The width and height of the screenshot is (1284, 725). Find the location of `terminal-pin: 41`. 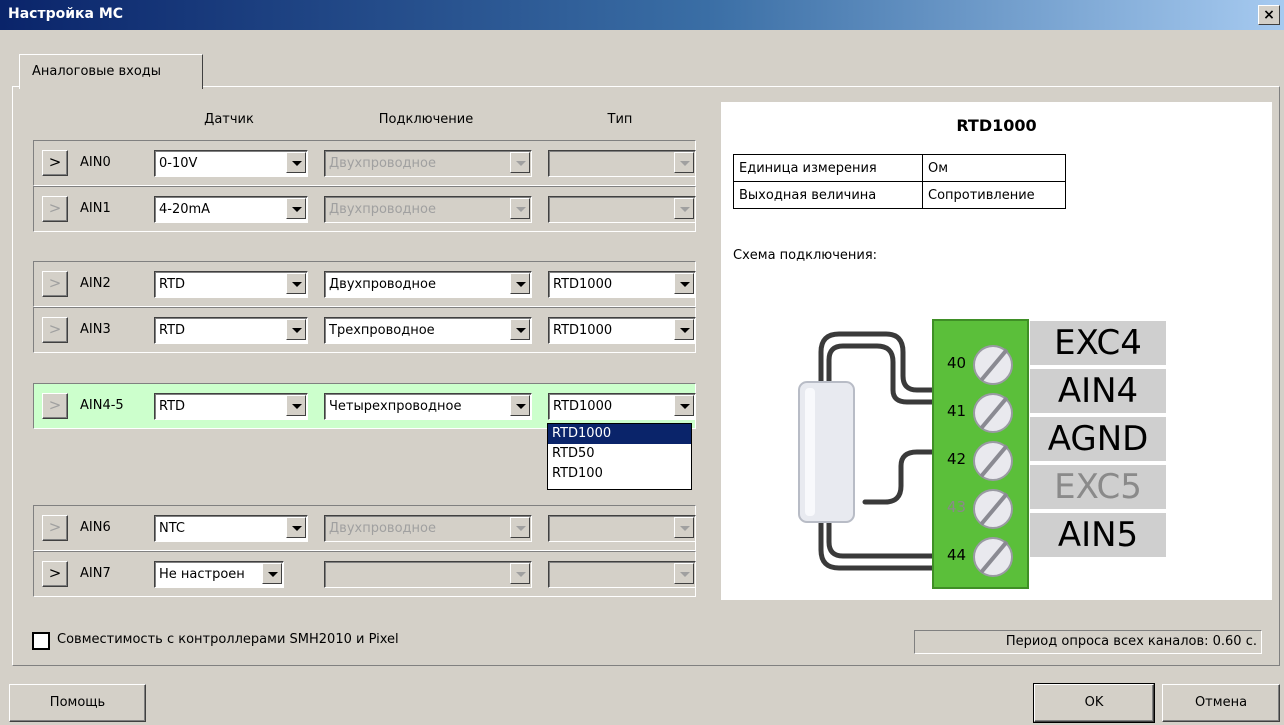

terminal-pin: 41 is located at coordinates (957, 411).